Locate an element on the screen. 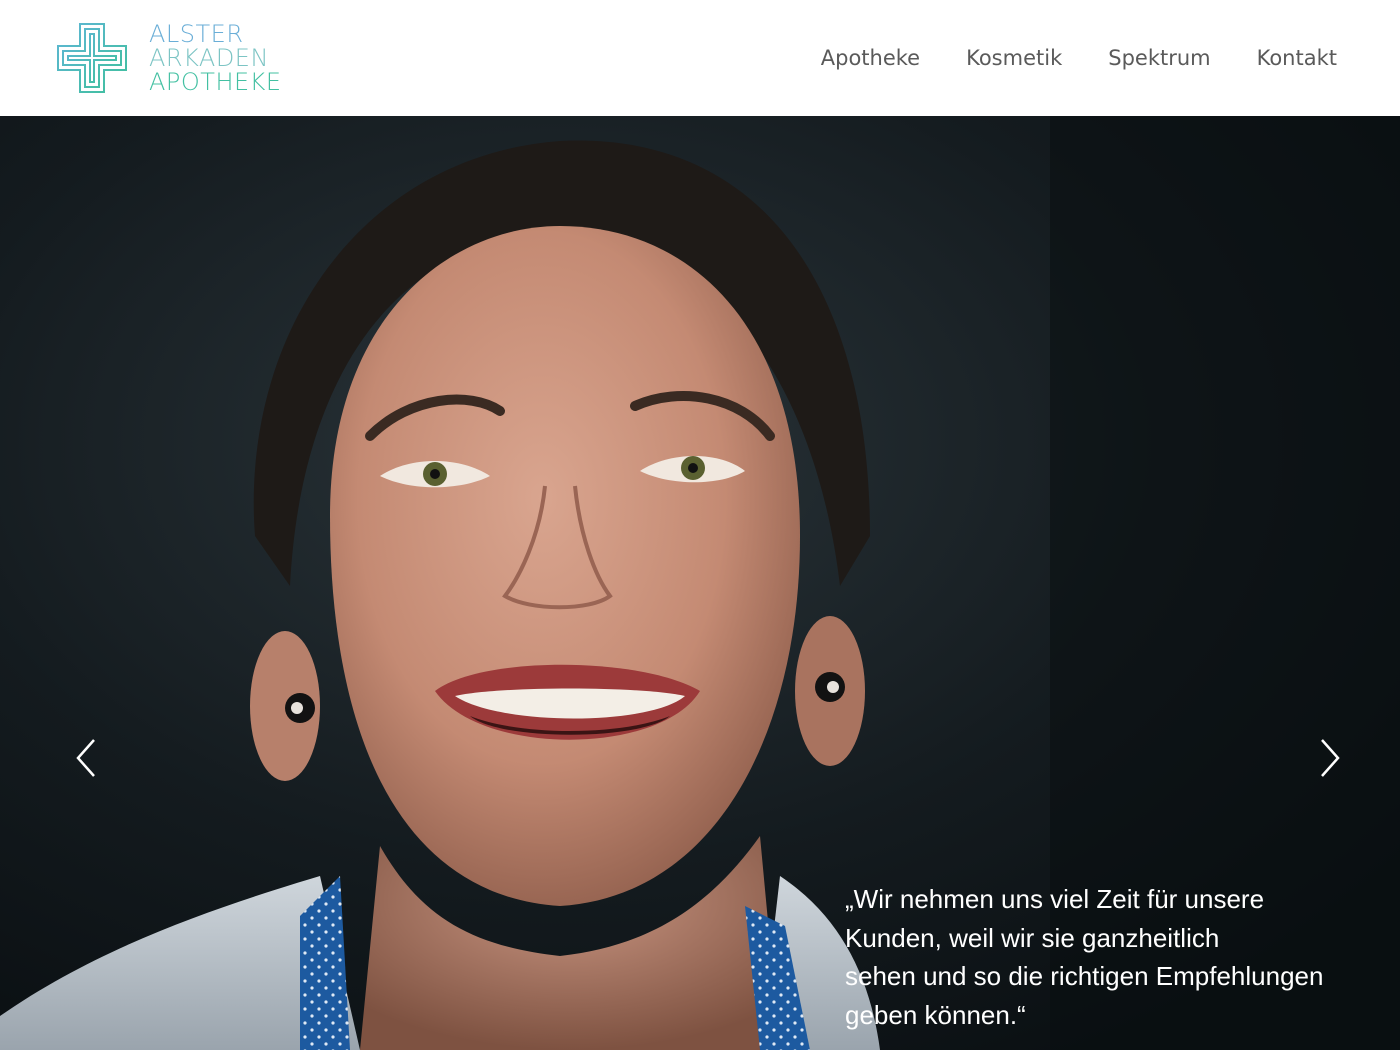  nav-item-spektrum: Spektrum is located at coordinates (1159, 58).